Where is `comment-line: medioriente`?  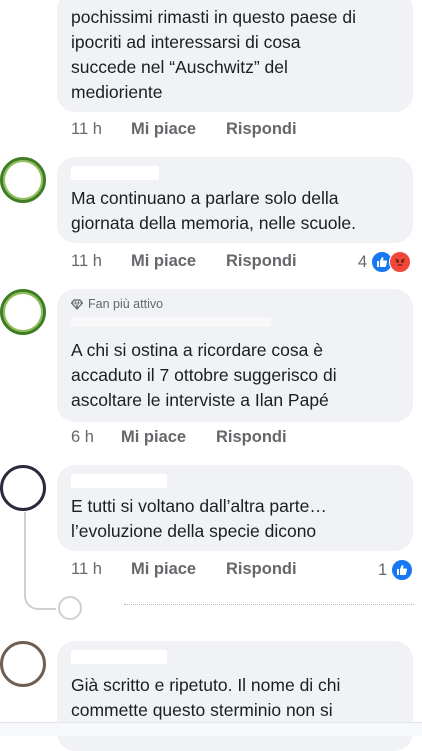 comment-line: medioriente is located at coordinates (117, 92).